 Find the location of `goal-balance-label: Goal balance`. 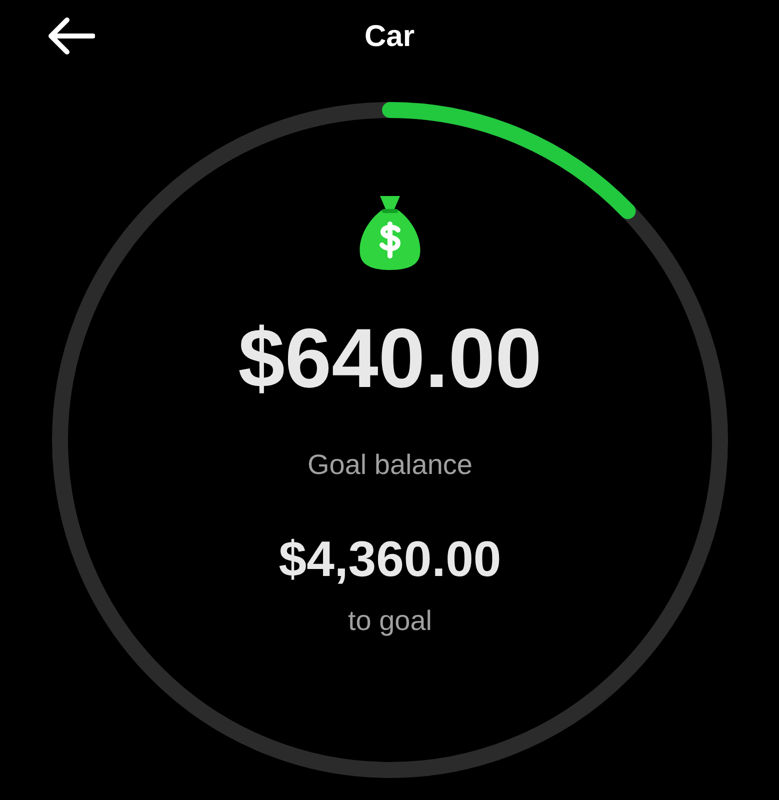

goal-balance-label: Goal balance is located at coordinates (389, 465).